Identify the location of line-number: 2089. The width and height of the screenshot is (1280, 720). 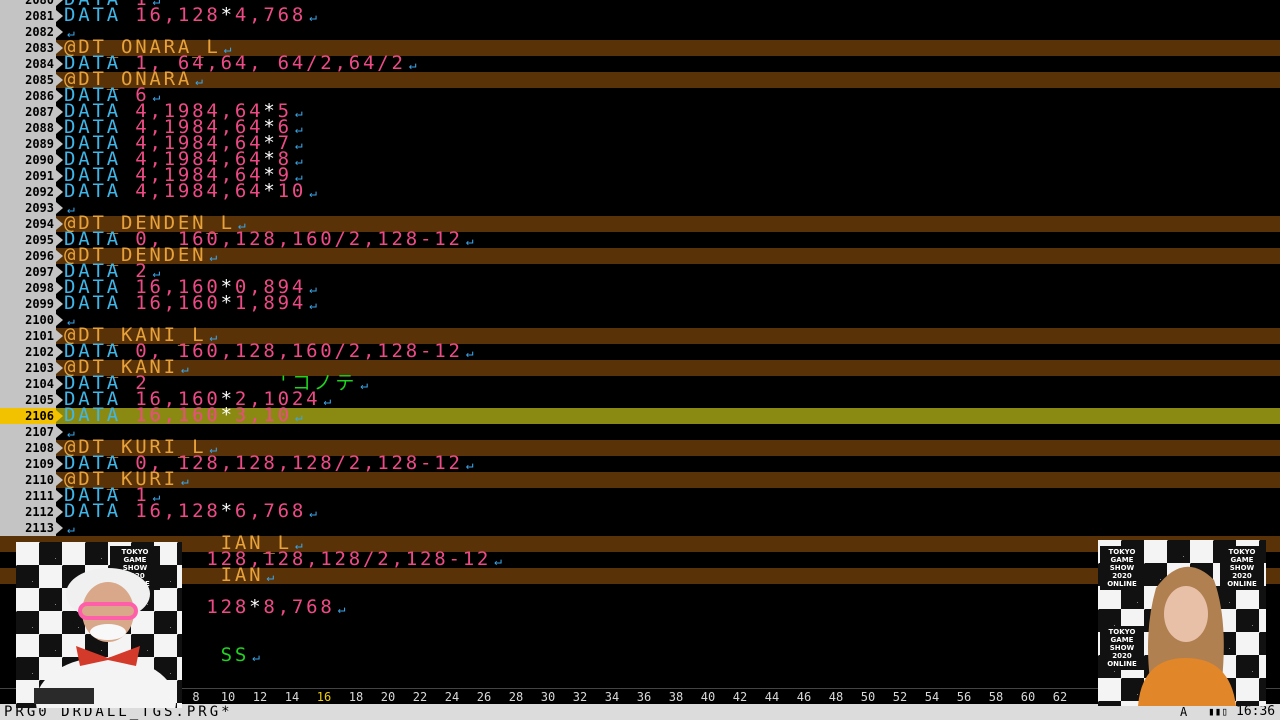
(31, 144).